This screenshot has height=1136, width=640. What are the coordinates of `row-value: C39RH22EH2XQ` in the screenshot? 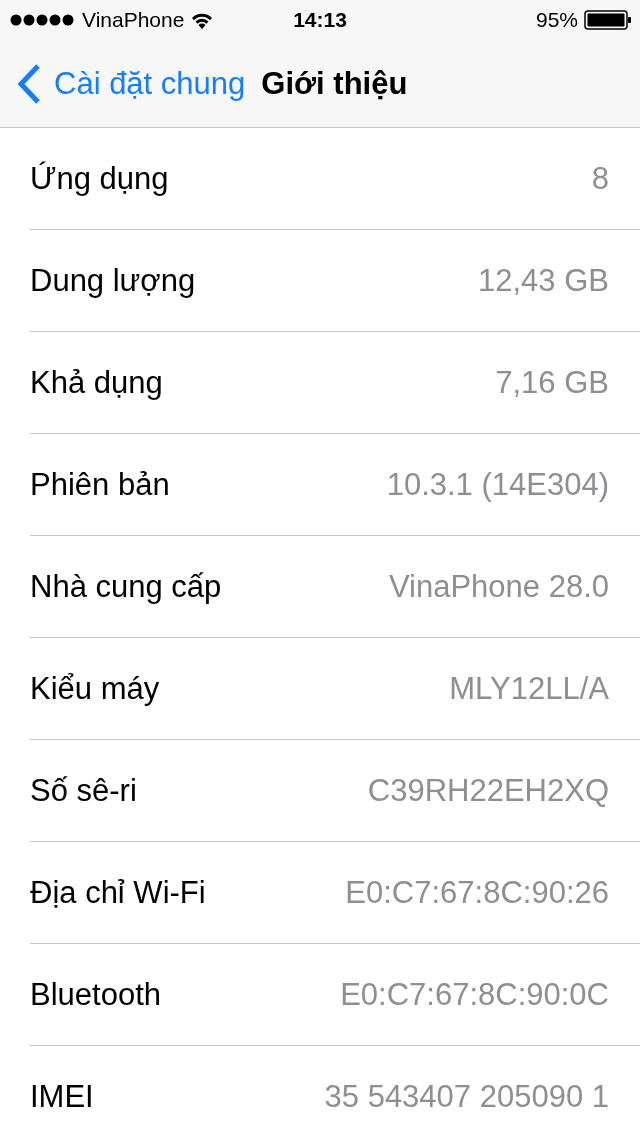 It's located at (488, 790).